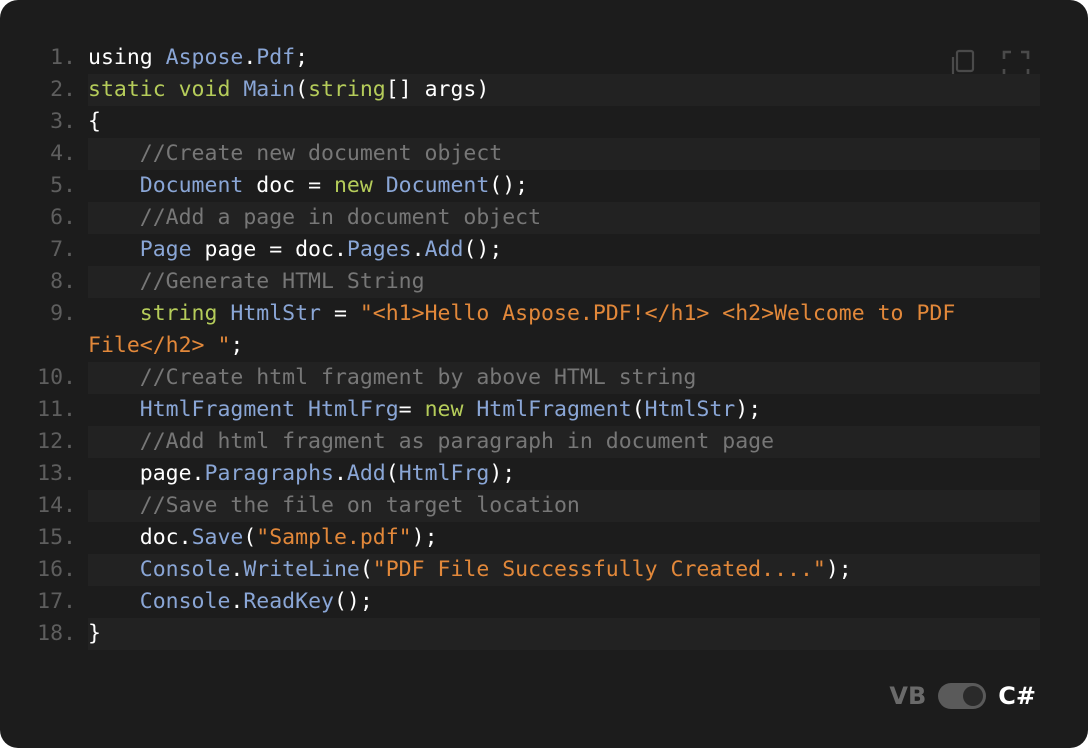 This screenshot has width=1088, height=748. I want to click on code-line: 7. Page page = doc.Pages.Add();, so click(544, 250).